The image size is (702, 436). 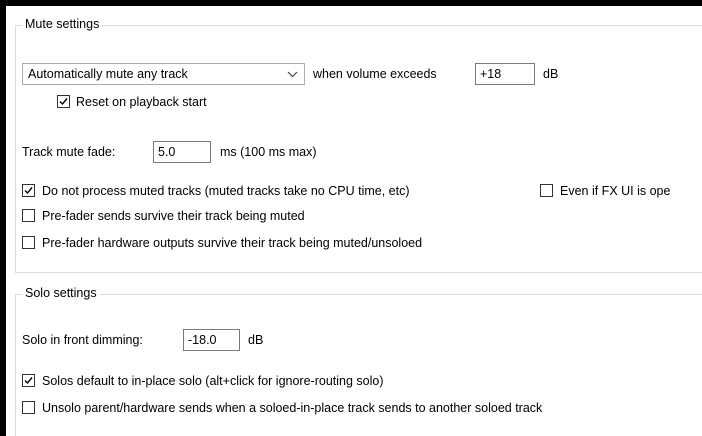 What do you see at coordinates (182, 152) in the screenshot?
I see `track-mute-fade-input: 5.0` at bounding box center [182, 152].